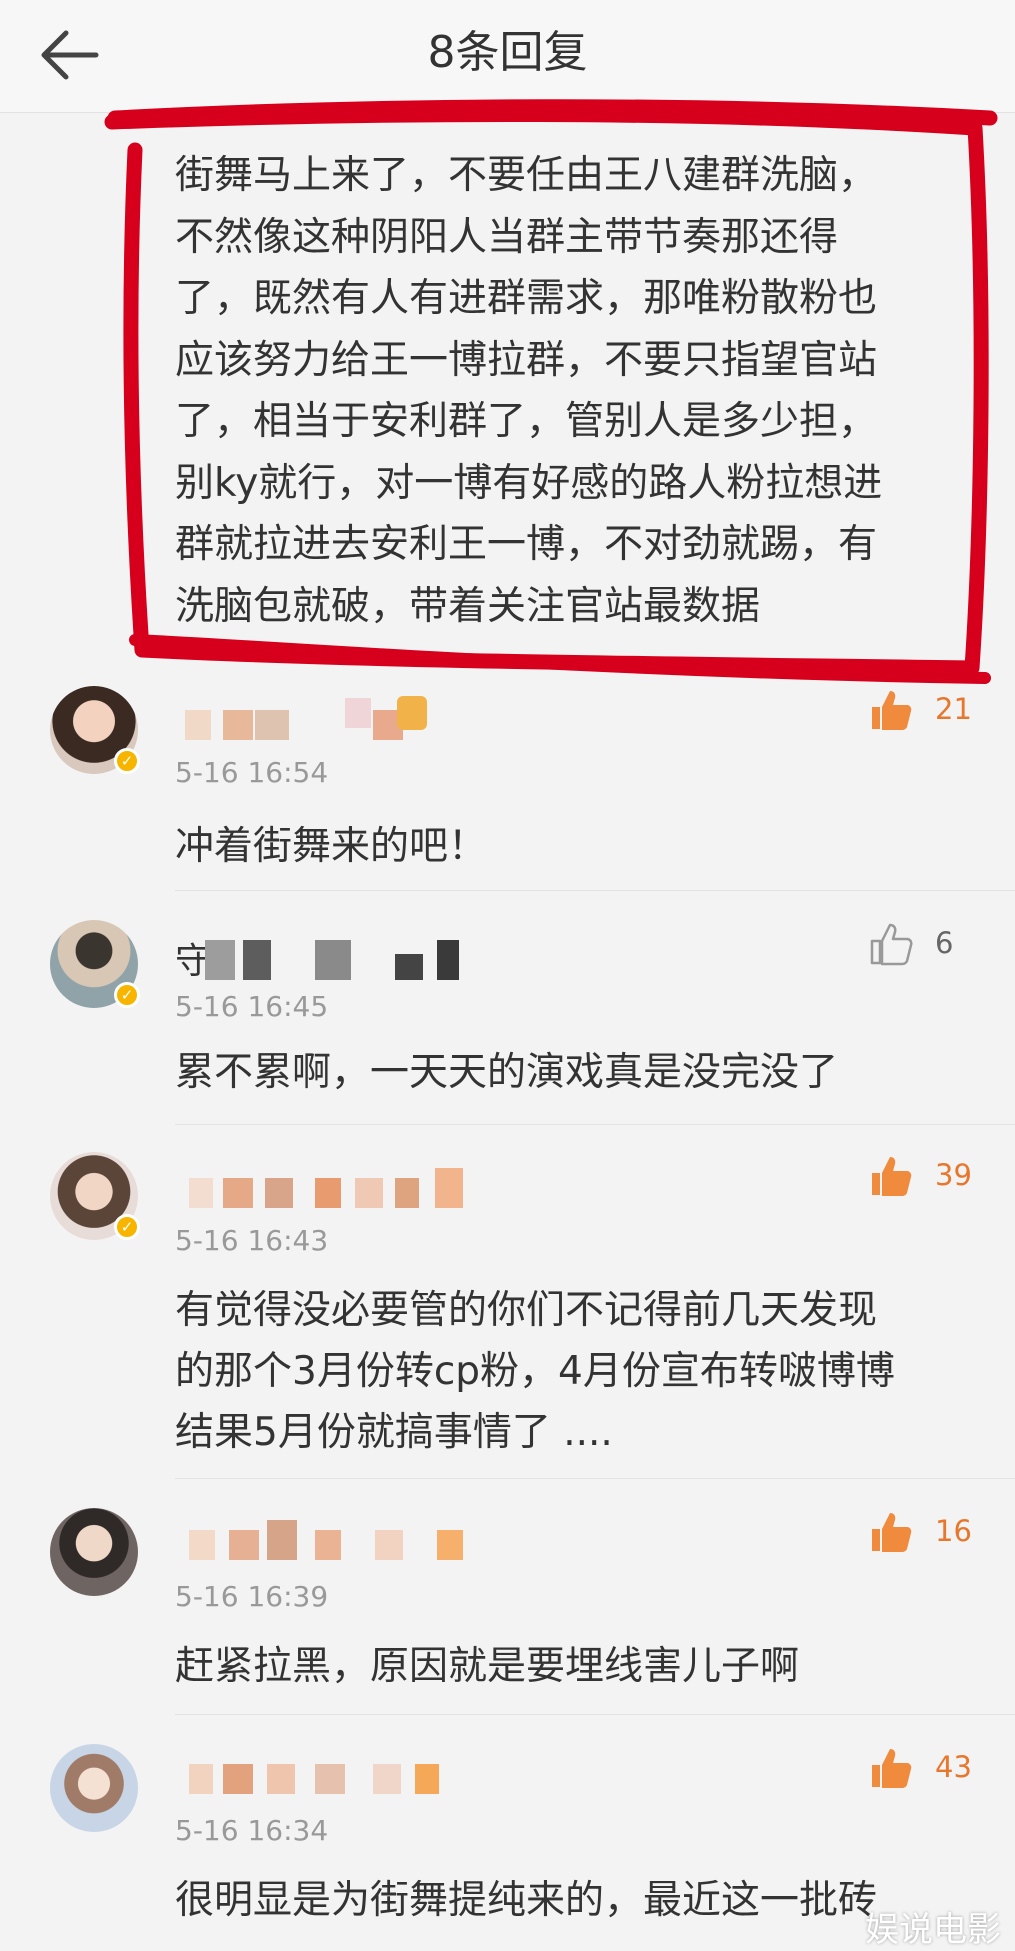 The image size is (1015, 1951). What do you see at coordinates (487, 1666) in the screenshot?
I see `comment-text: 赶紧拉黑，原因就是要埋线害儿子啊` at bounding box center [487, 1666].